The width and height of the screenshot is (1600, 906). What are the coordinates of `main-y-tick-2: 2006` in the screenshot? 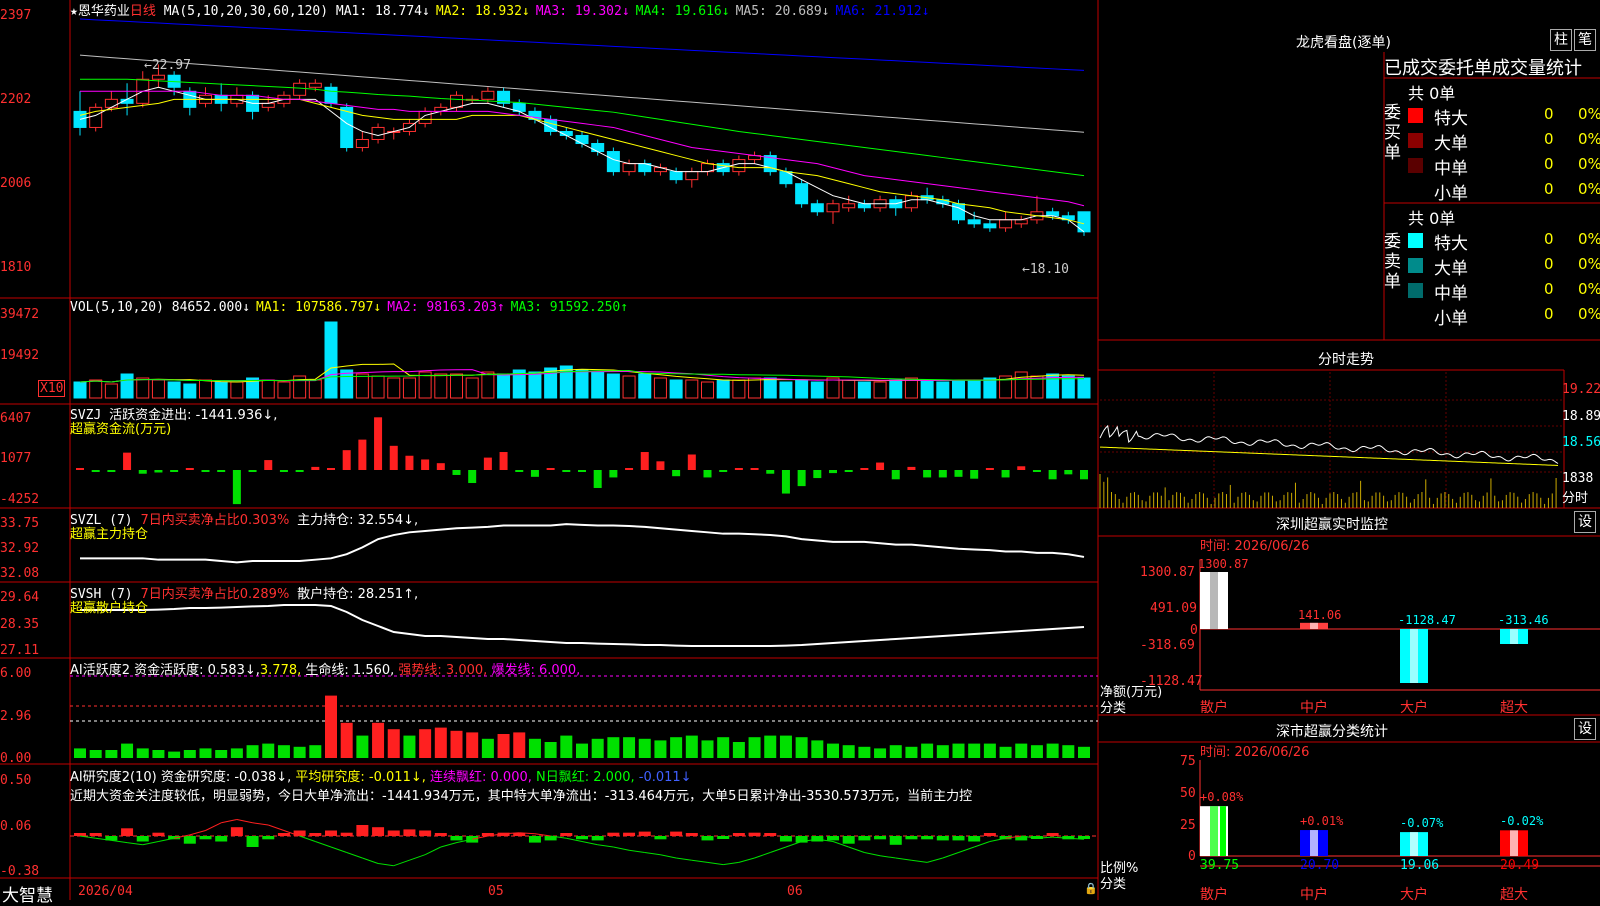 It's located at (16, 183).